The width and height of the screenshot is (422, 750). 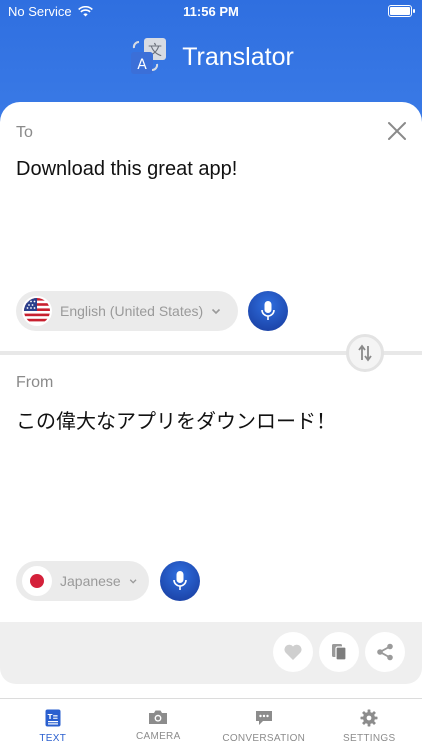 What do you see at coordinates (149, 56) in the screenshot?
I see `translator-logo-icon: 文 A` at bounding box center [149, 56].